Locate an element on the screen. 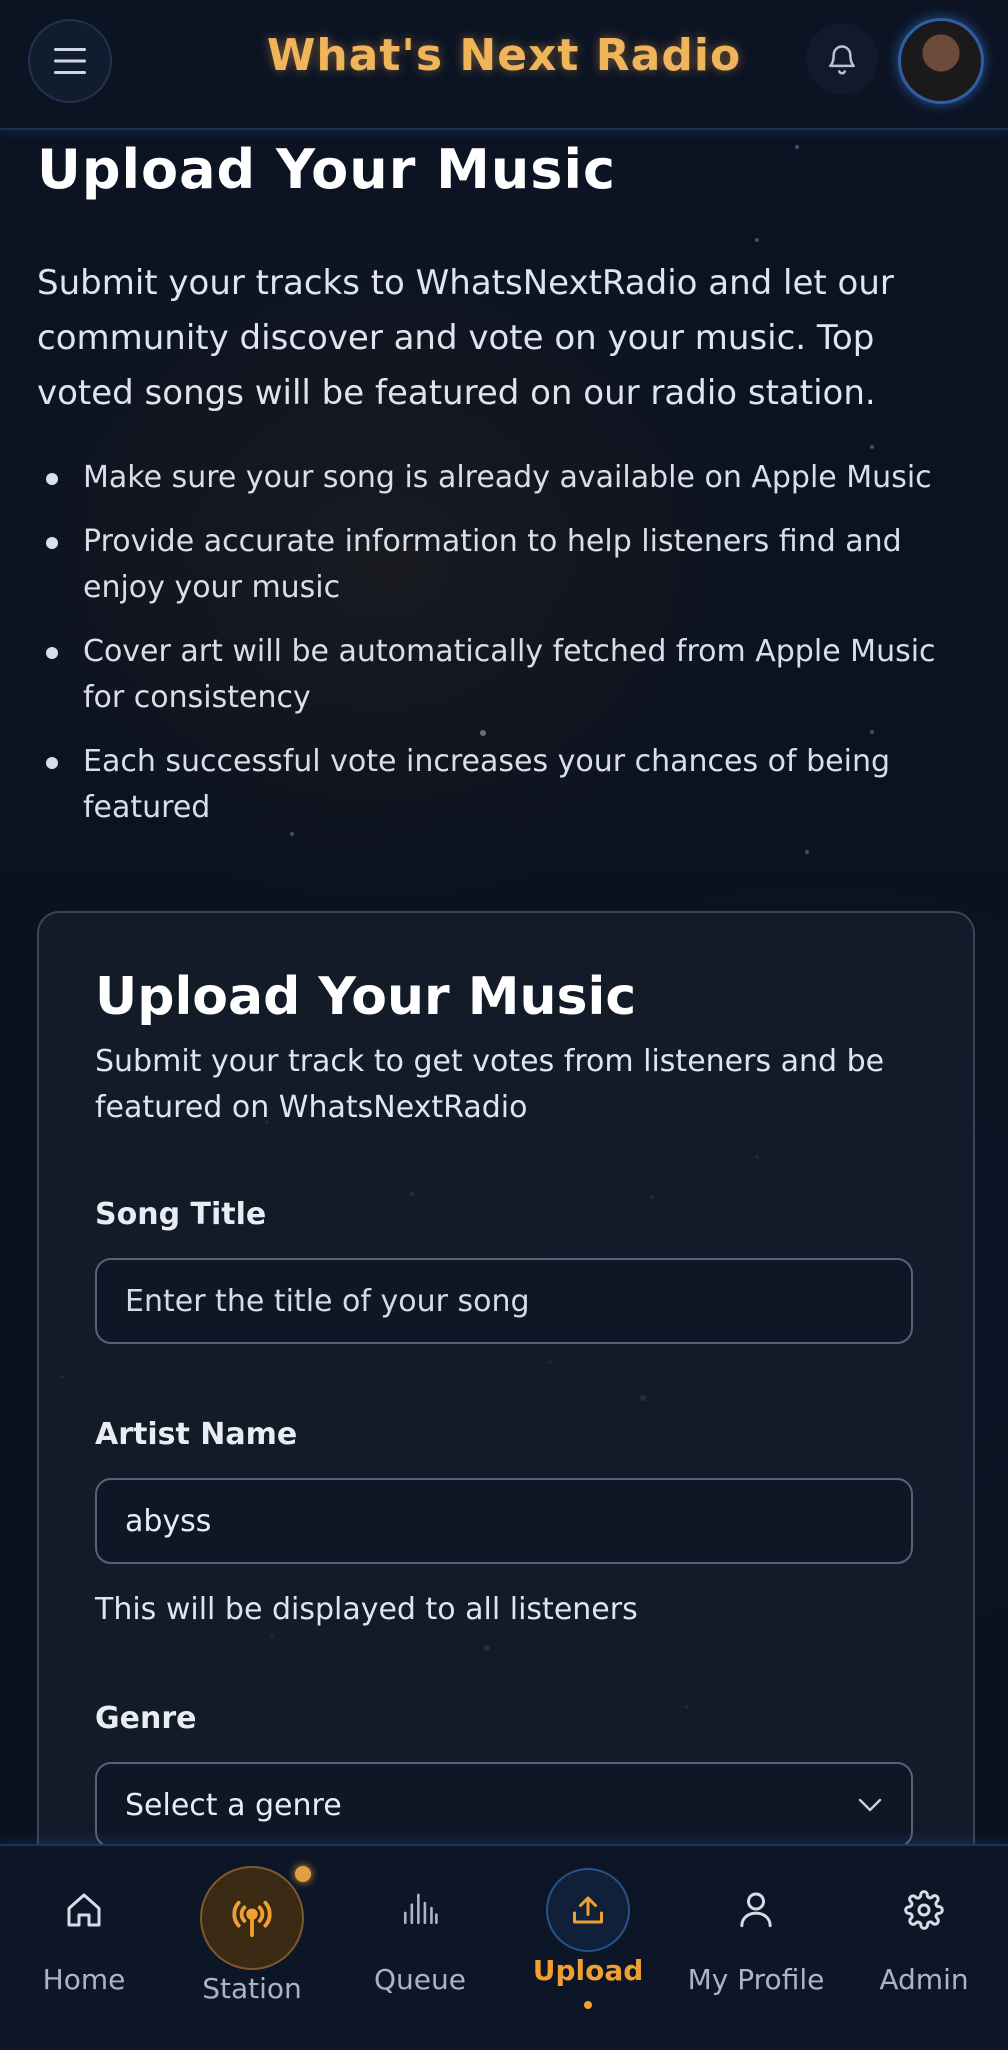 This screenshot has height=2050, width=1008. chevron-down-icon is located at coordinates (870, 1805).